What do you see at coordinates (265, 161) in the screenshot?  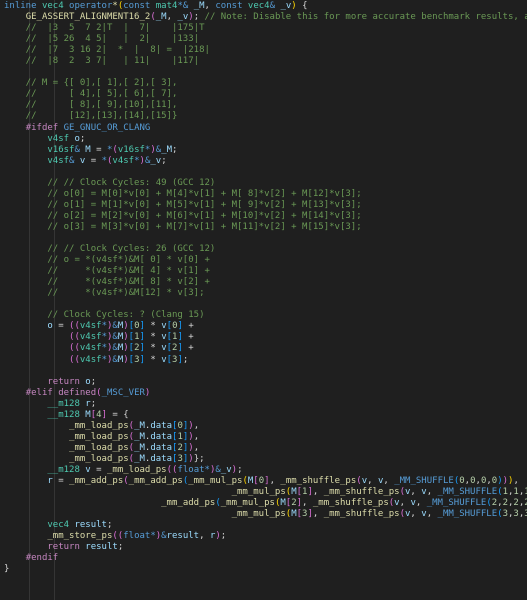 I see `code-line: v4sf& v = *(v4sf*)&_v;` at bounding box center [265, 161].